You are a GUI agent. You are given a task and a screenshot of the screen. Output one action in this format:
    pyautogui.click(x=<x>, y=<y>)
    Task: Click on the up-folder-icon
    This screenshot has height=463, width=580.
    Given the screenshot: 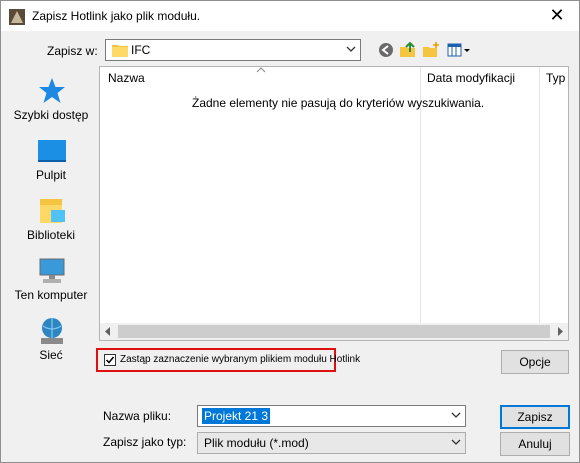 What is the action you would take?
    pyautogui.click(x=408, y=50)
    